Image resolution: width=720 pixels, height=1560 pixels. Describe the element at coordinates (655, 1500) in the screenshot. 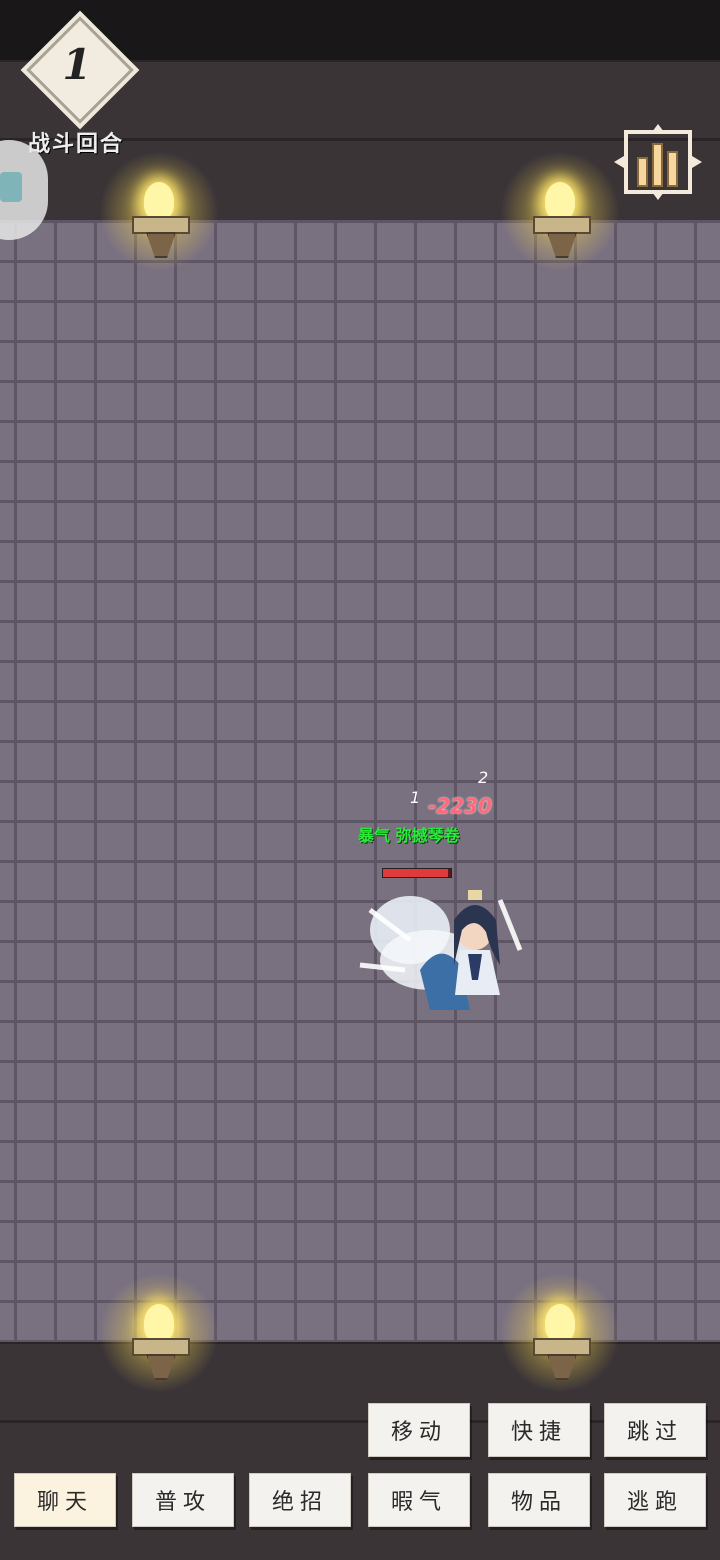

I see `flee-button: 逃跑` at that location.